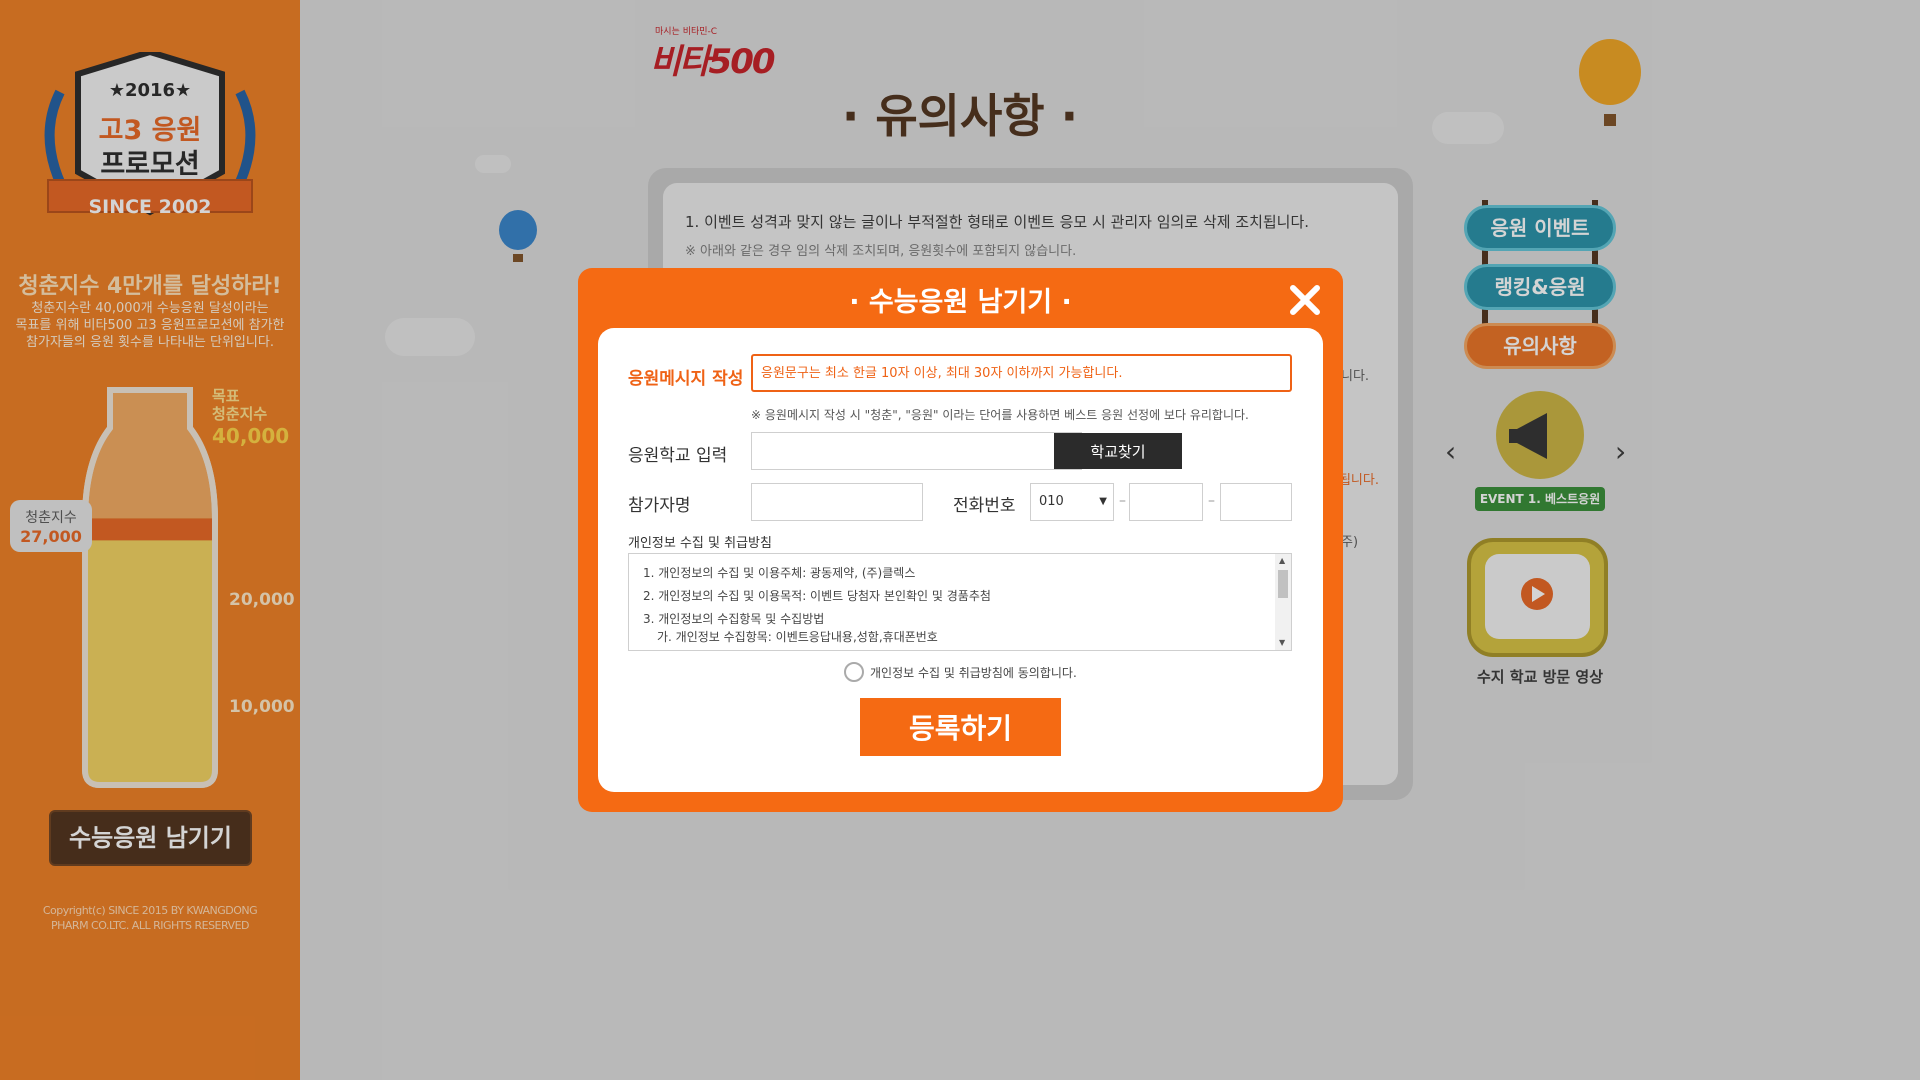  I want to click on name-label: 참가자명, so click(659, 506).